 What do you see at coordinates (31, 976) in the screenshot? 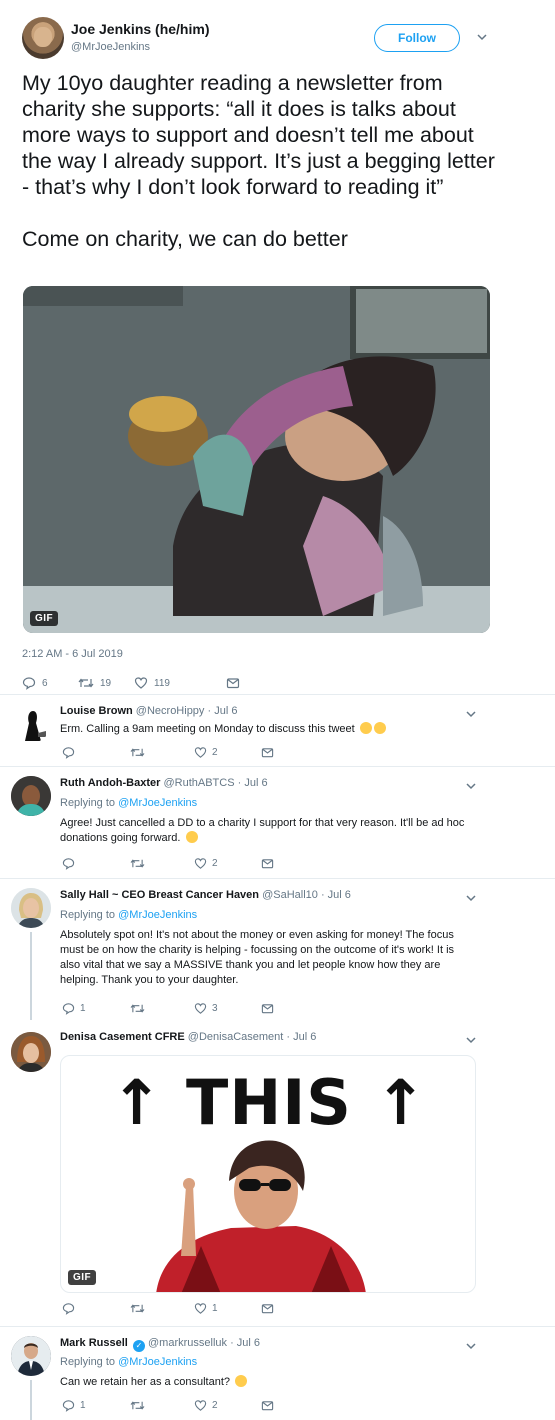
I see `thread-line` at bounding box center [31, 976].